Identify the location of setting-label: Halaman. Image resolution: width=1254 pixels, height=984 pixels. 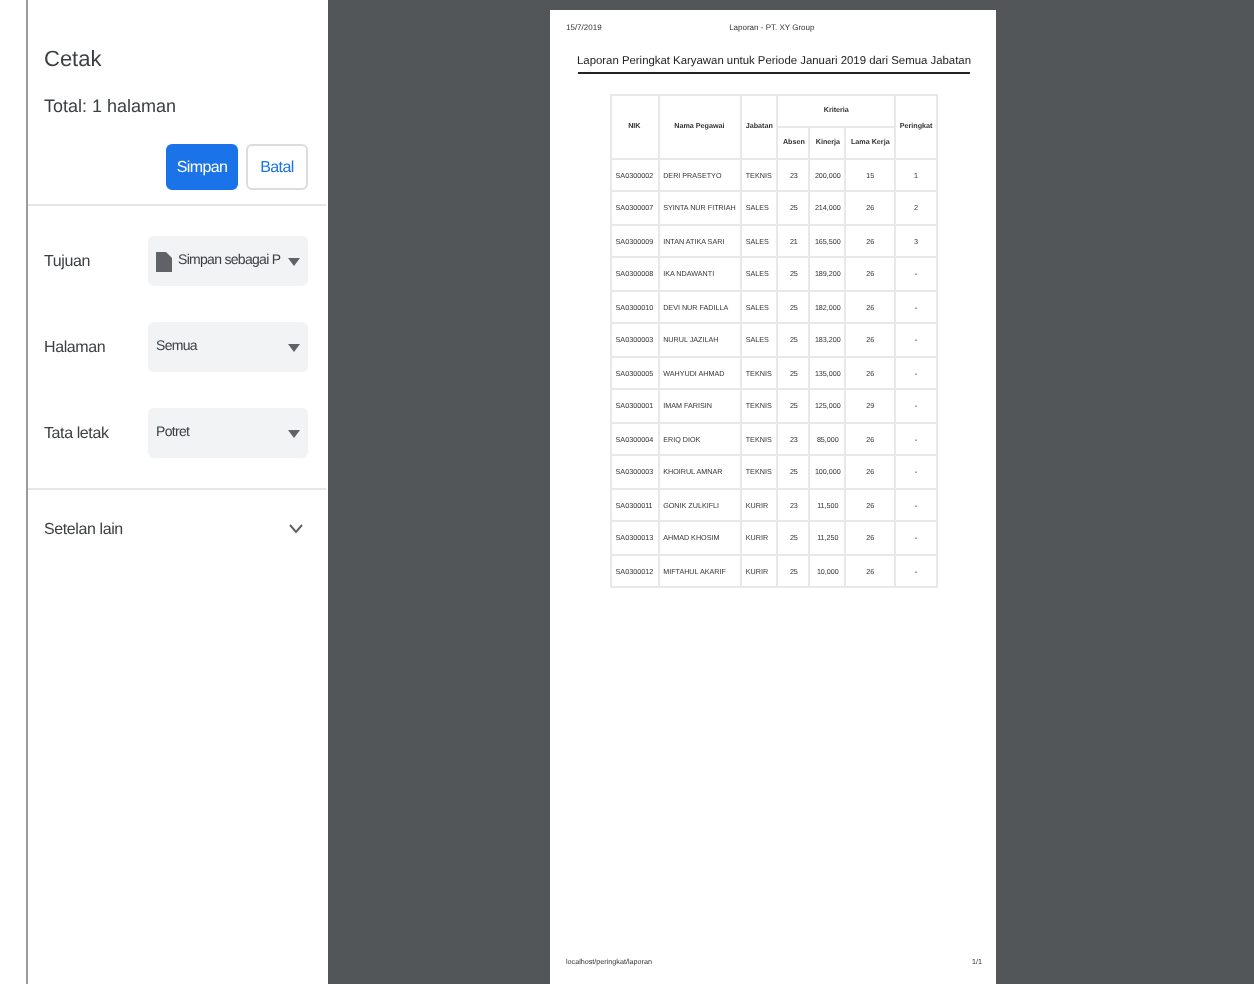
(76, 347).